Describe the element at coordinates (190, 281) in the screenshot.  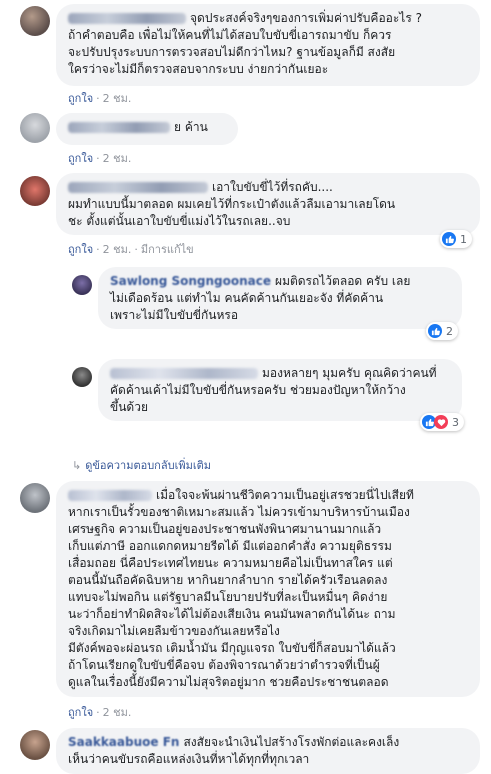
I see `replier-name: Sawlong Songngoonace` at that location.